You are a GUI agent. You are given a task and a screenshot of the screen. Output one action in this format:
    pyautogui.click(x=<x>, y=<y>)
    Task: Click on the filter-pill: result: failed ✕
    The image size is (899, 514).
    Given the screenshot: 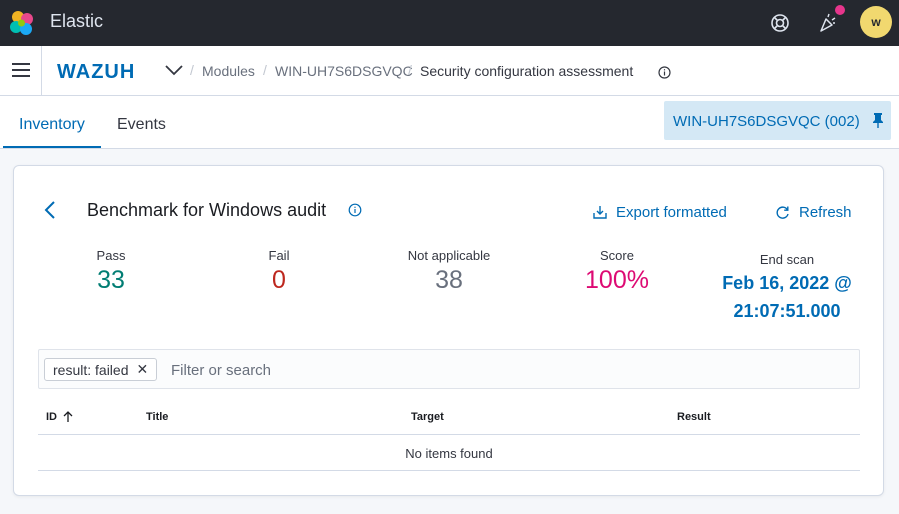 What is the action you would take?
    pyautogui.click(x=101, y=369)
    